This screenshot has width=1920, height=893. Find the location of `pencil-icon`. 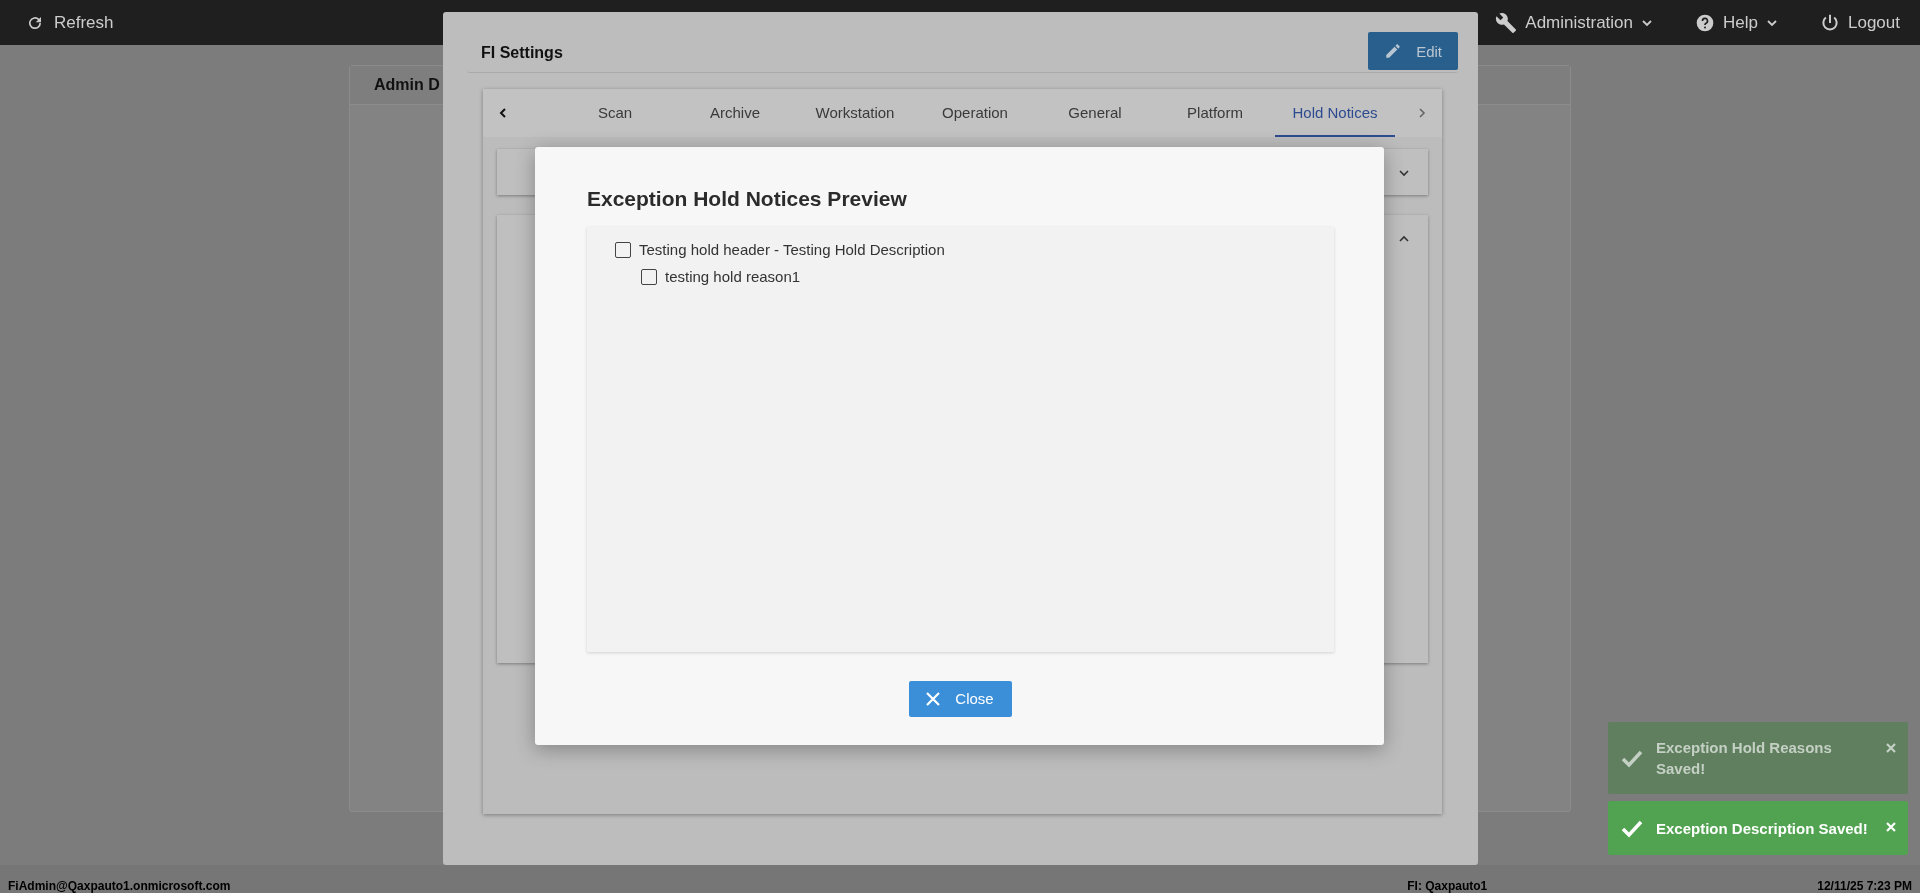

pencil-icon is located at coordinates (1393, 51).